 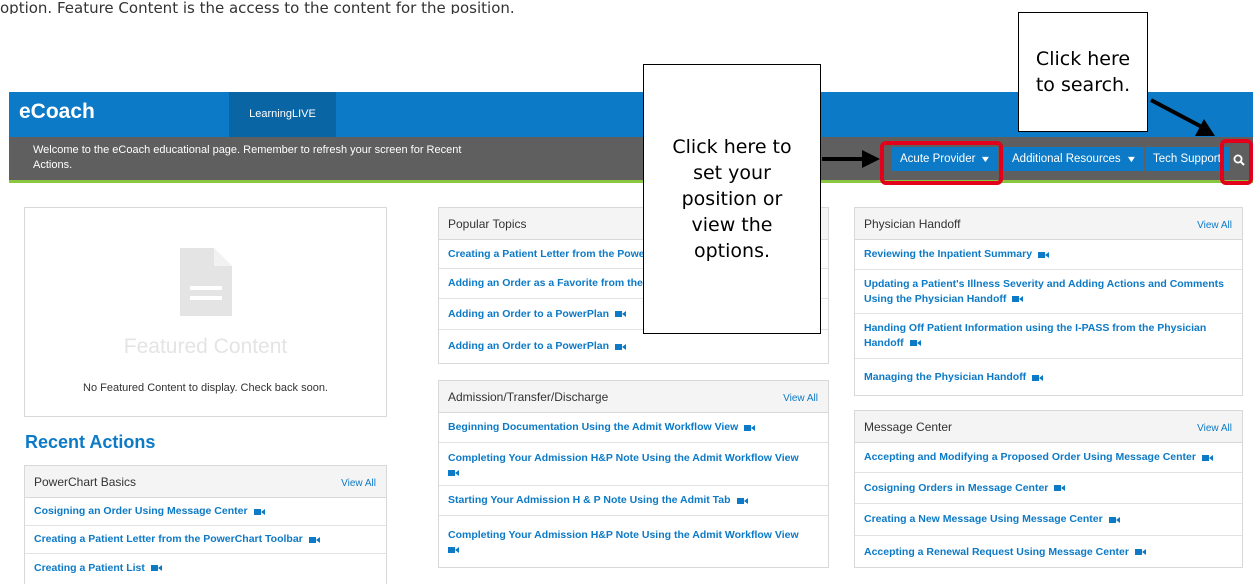 I want to click on list-item: Reviewing the Inpatient Summary, so click(x=1048, y=255).